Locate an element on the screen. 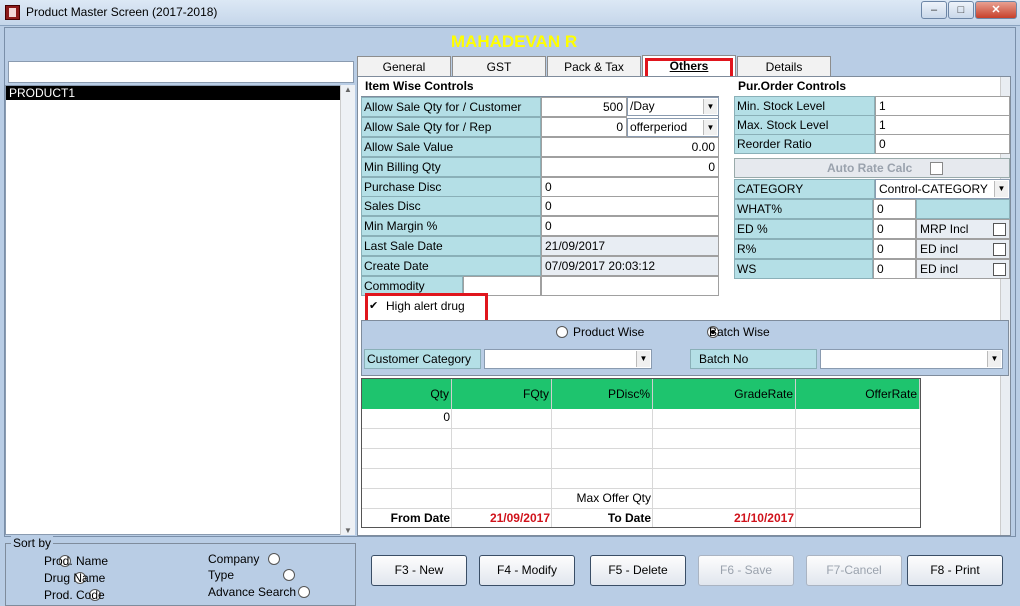 The width and height of the screenshot is (1020, 606). product-search-input is located at coordinates (181, 72).